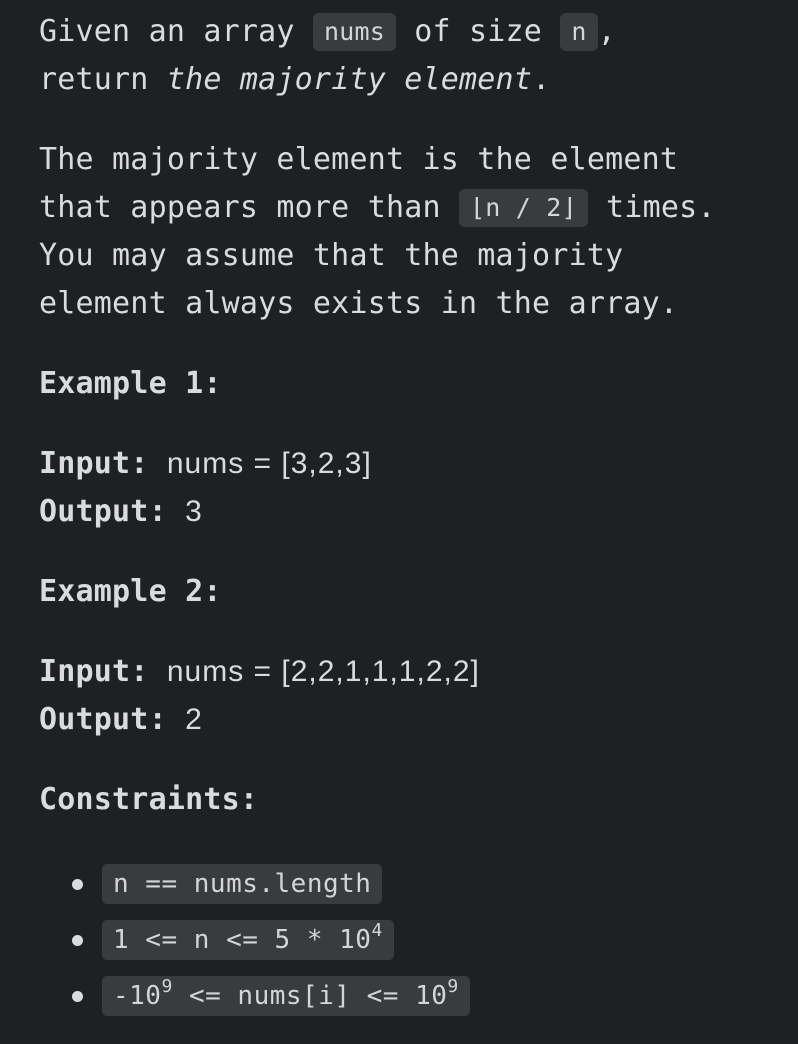 Image resolution: width=798 pixels, height=1044 pixels. I want to click on desc-text: times., so click(651, 207).